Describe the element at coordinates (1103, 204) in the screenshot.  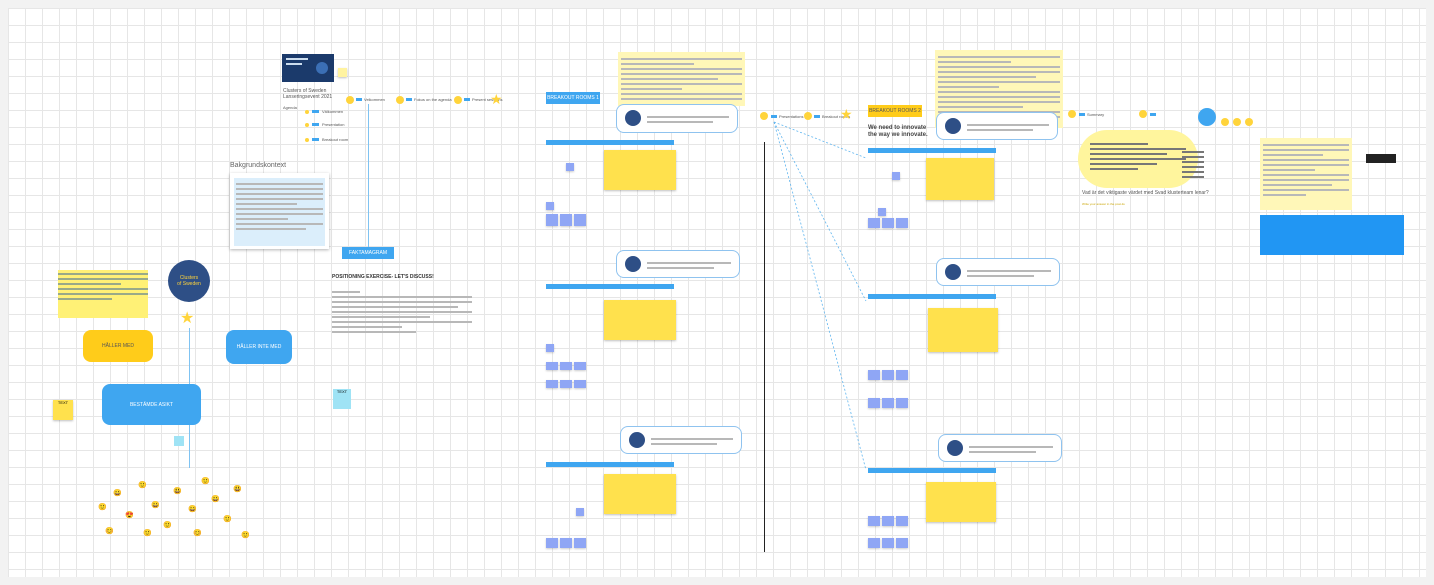
I see `question-subtitle: Write your answer in the post-its` at that location.